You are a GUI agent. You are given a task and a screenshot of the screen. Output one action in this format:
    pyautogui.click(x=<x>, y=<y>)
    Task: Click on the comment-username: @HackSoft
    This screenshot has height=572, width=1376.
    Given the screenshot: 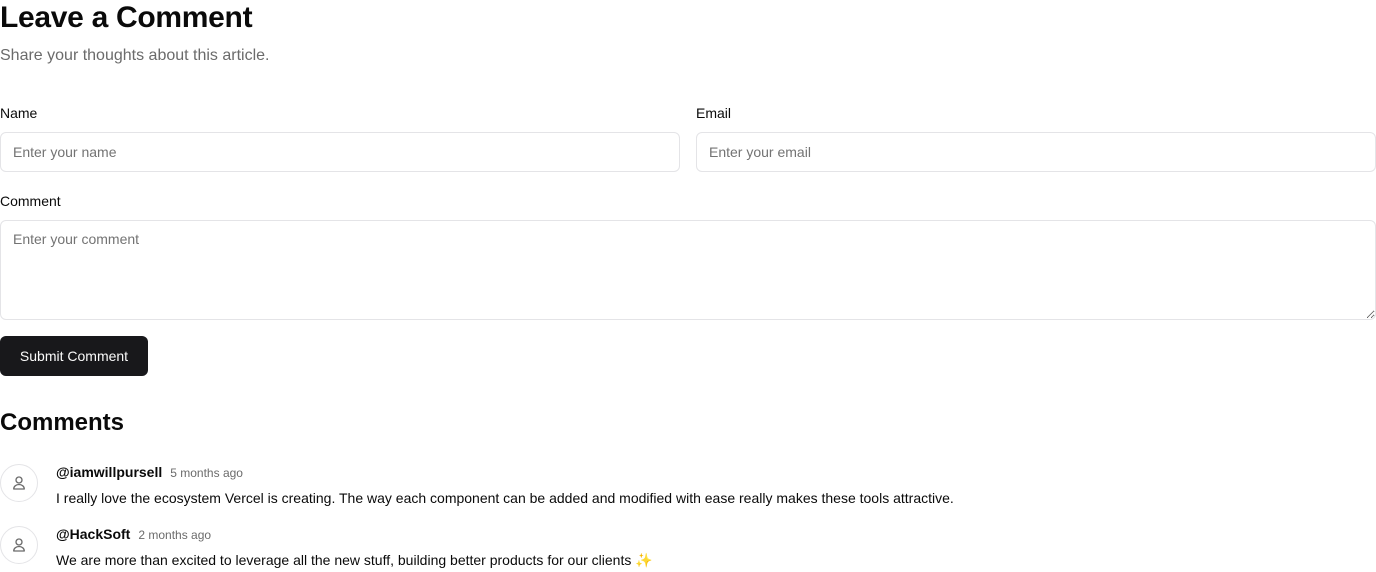 What is the action you would take?
    pyautogui.click(x=93, y=534)
    